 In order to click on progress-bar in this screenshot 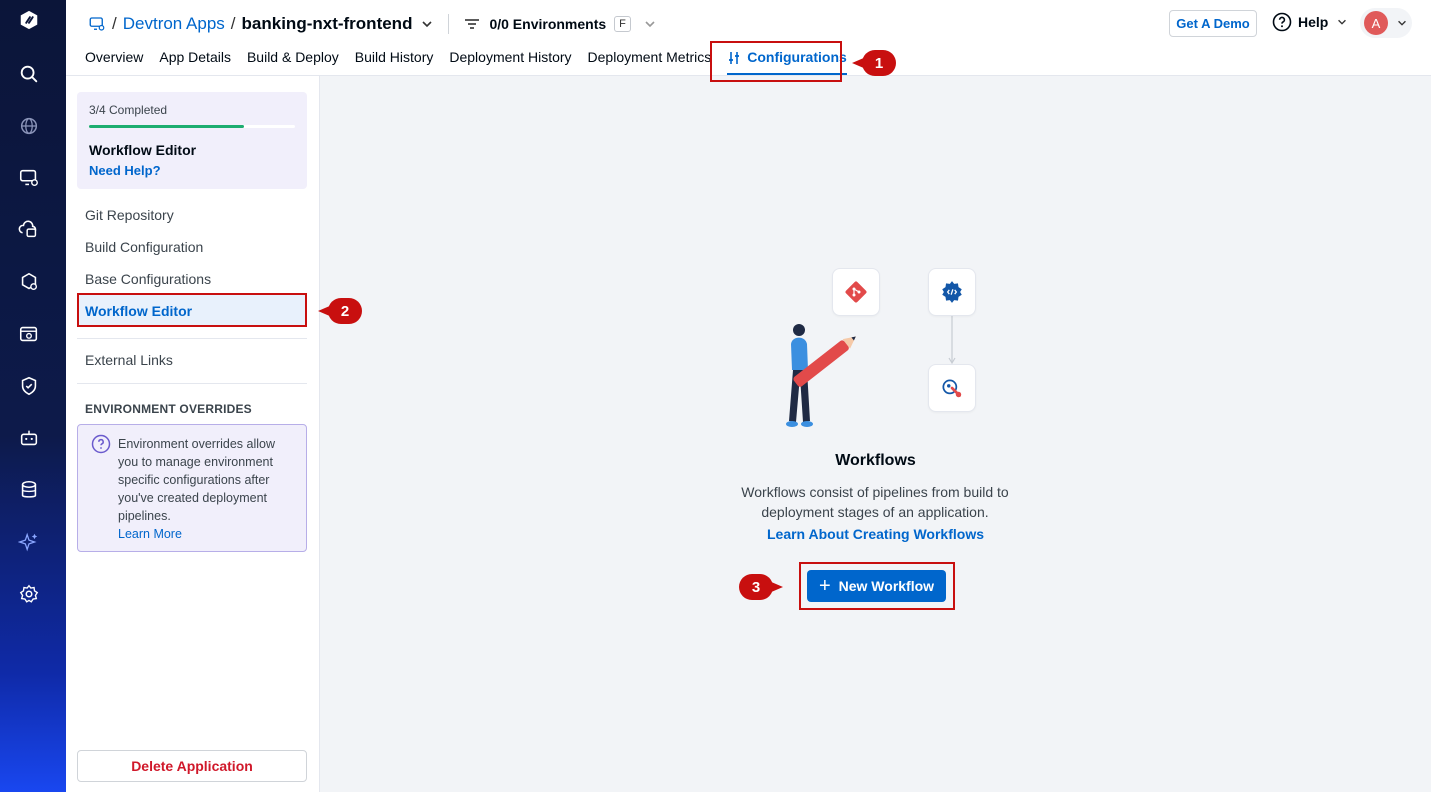, I will do `click(192, 126)`.